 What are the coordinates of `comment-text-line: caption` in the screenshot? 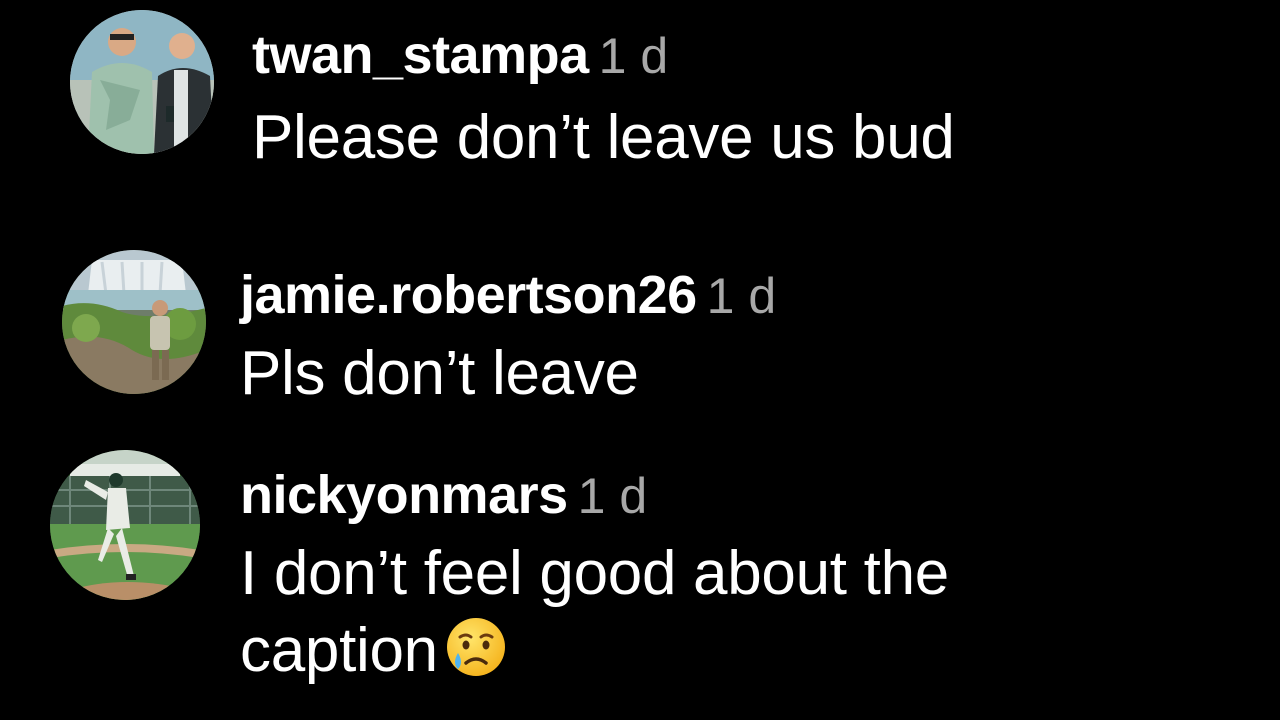 It's located at (594, 655).